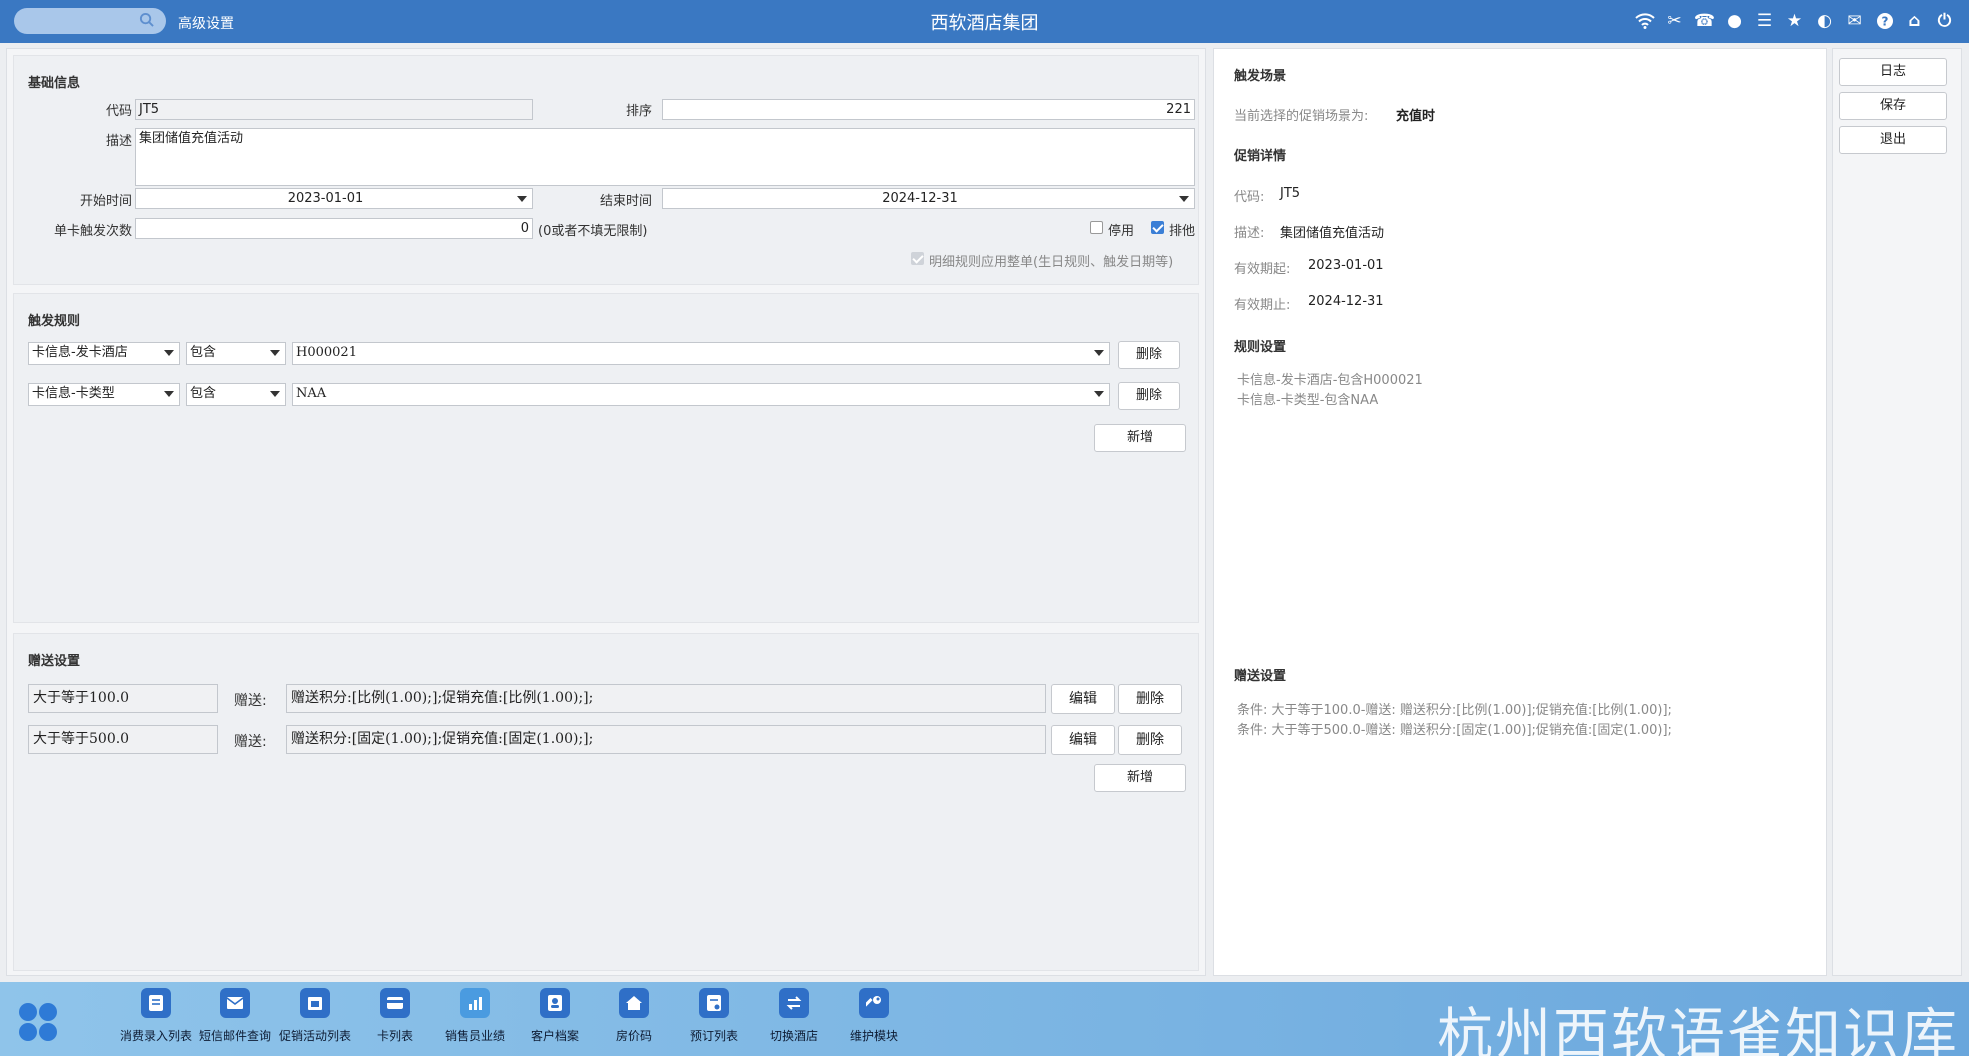  Describe the element at coordinates (326, 352) in the screenshot. I see `rule-value-text: H000021` at that location.